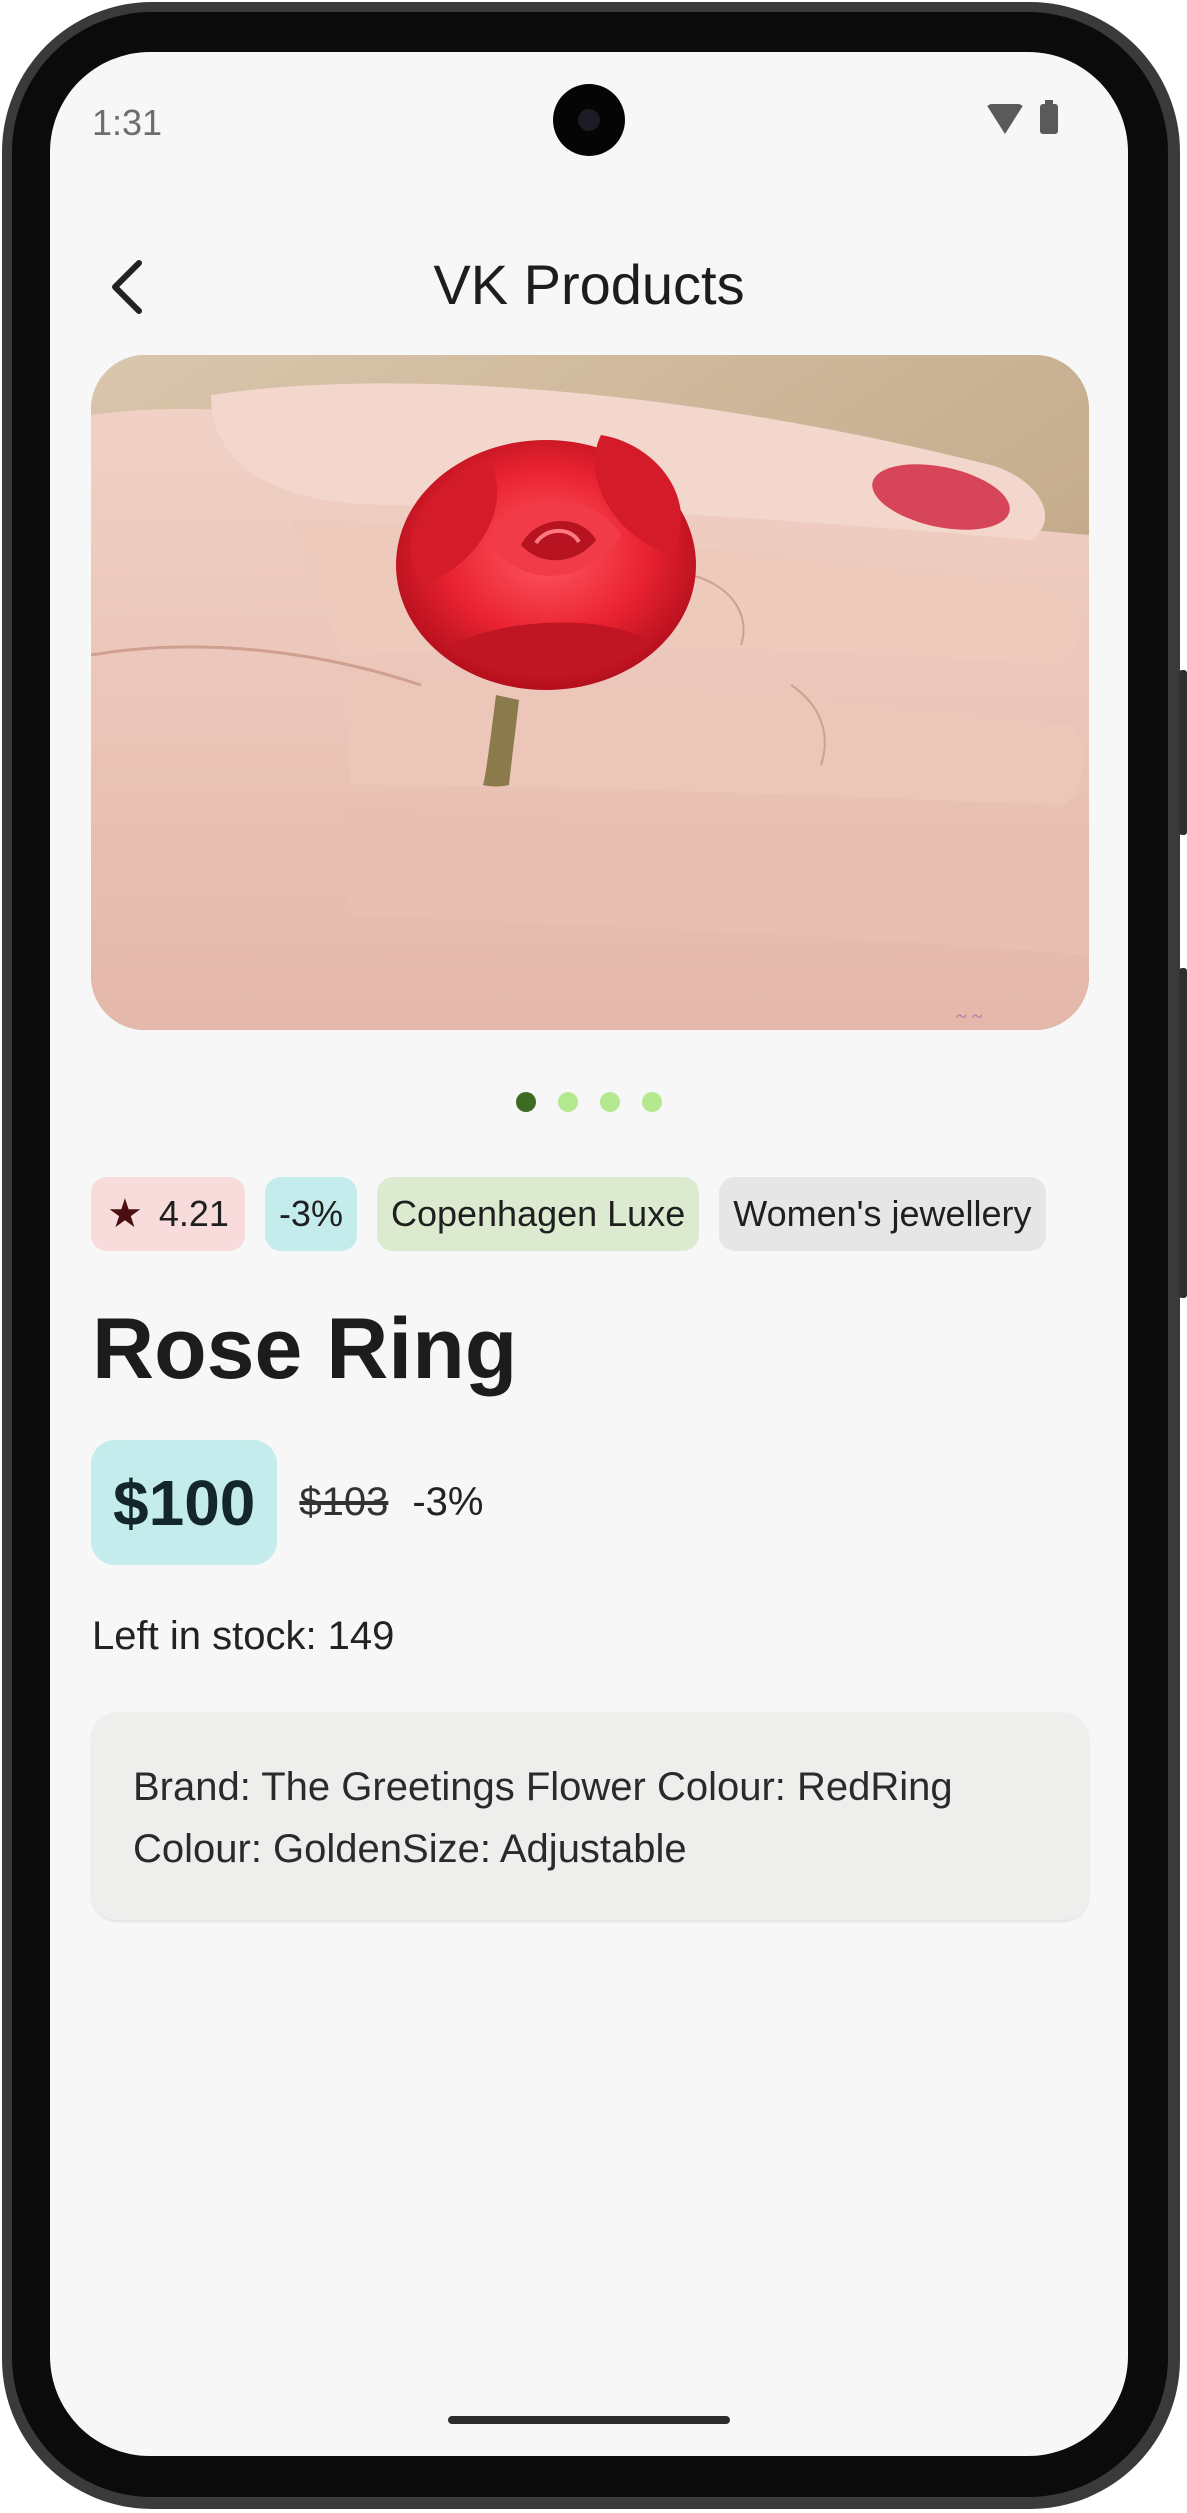 The height and width of the screenshot is (2513, 1187). I want to click on power-button, so click(1183, 1133).